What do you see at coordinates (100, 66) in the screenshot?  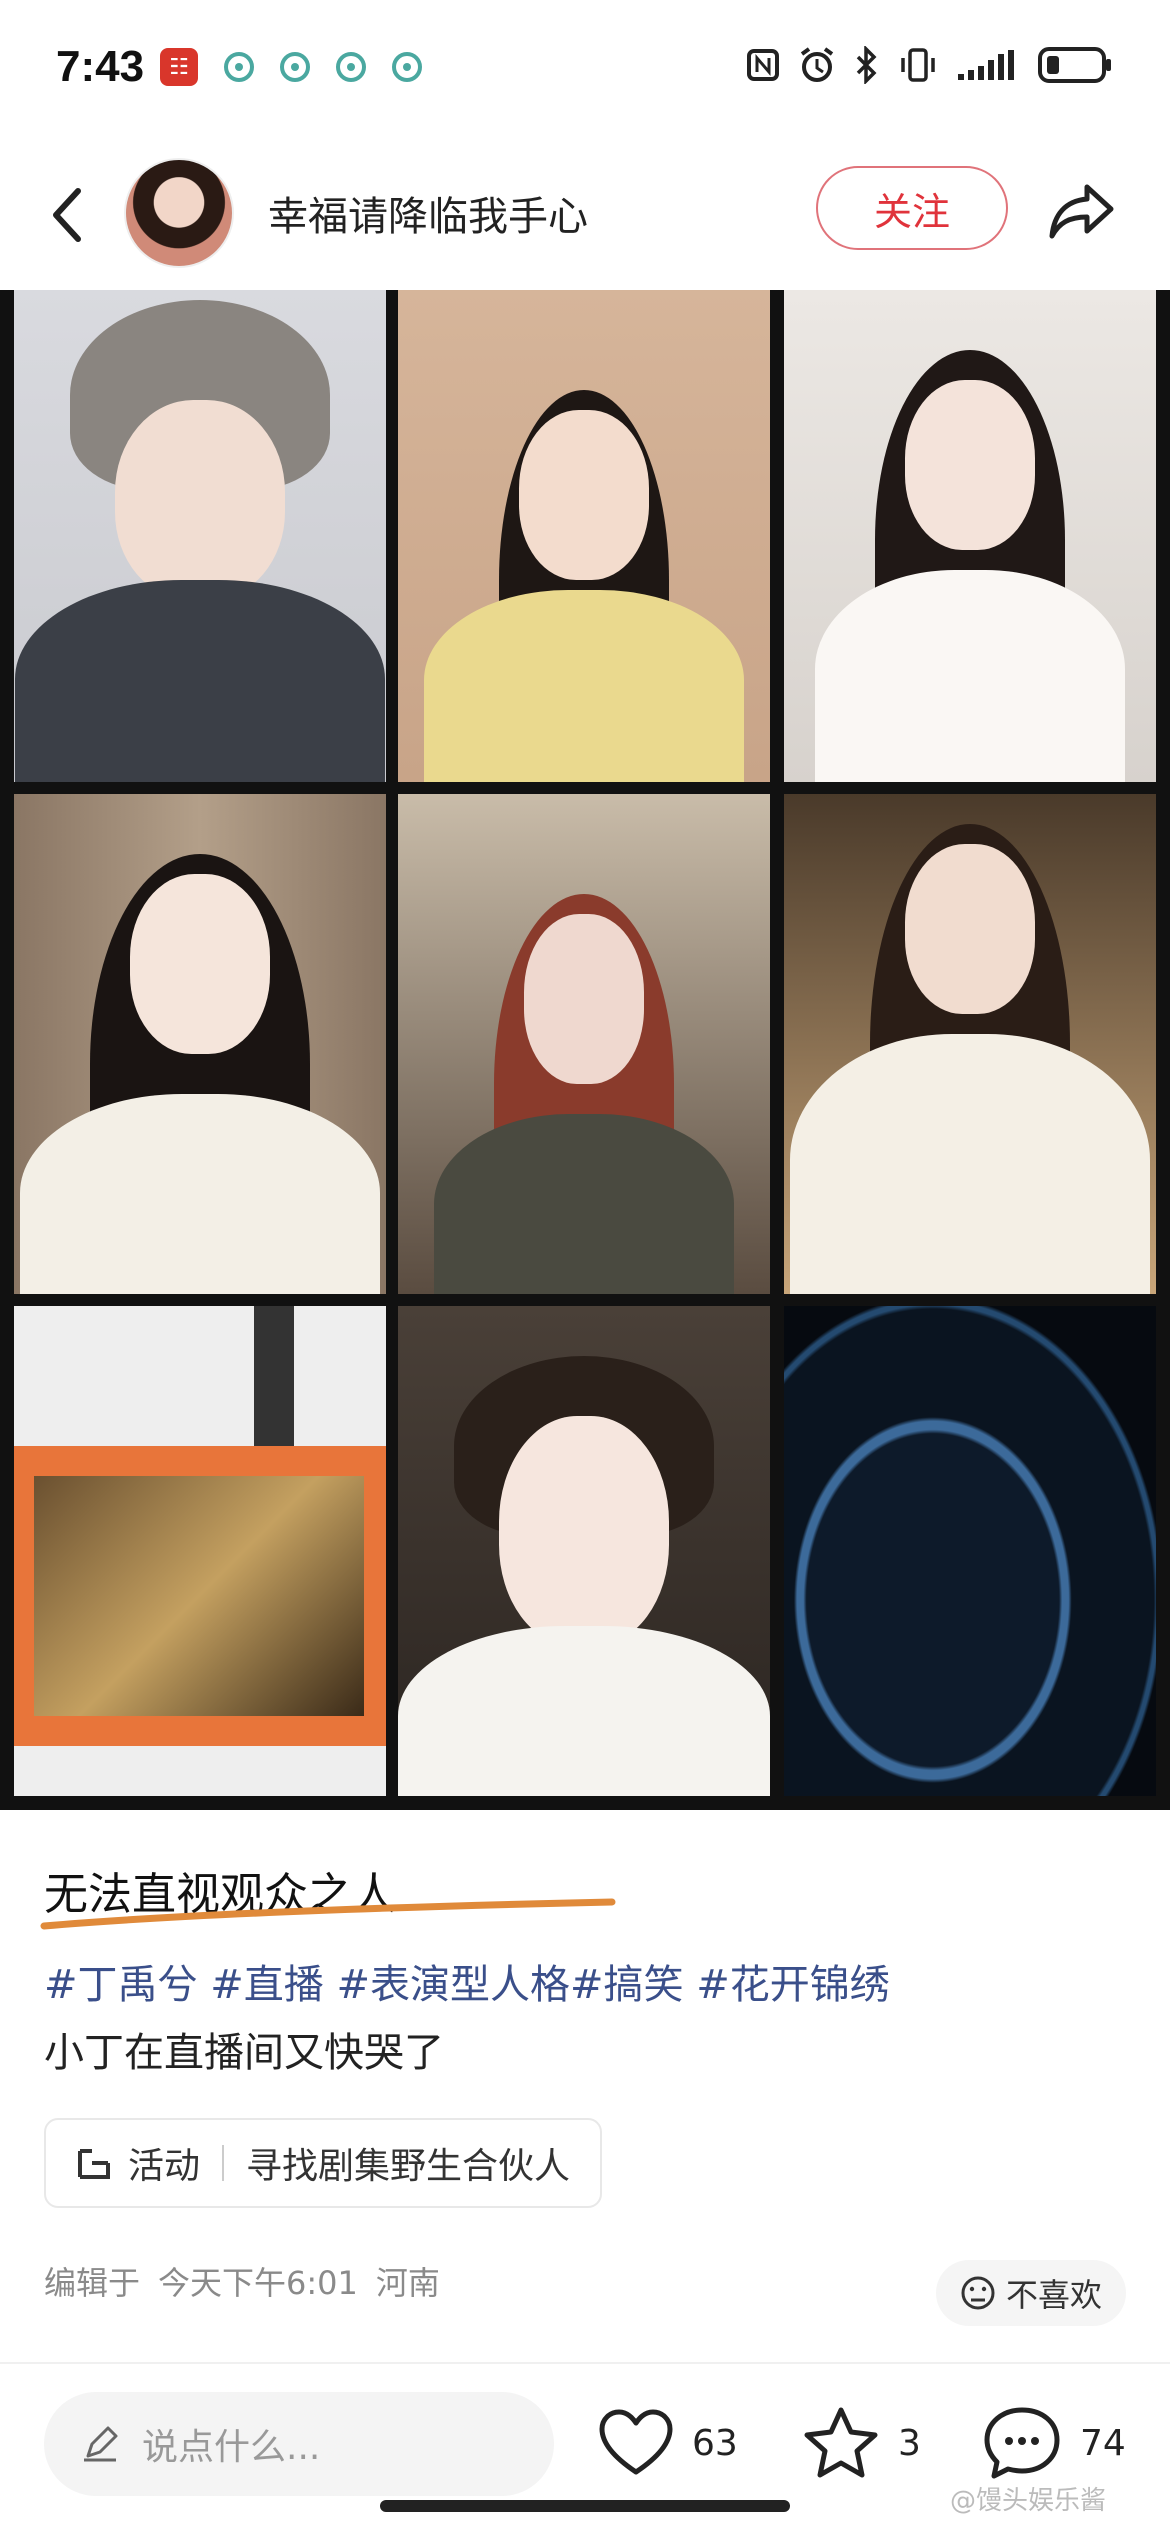 I see `status-time: 7:43` at bounding box center [100, 66].